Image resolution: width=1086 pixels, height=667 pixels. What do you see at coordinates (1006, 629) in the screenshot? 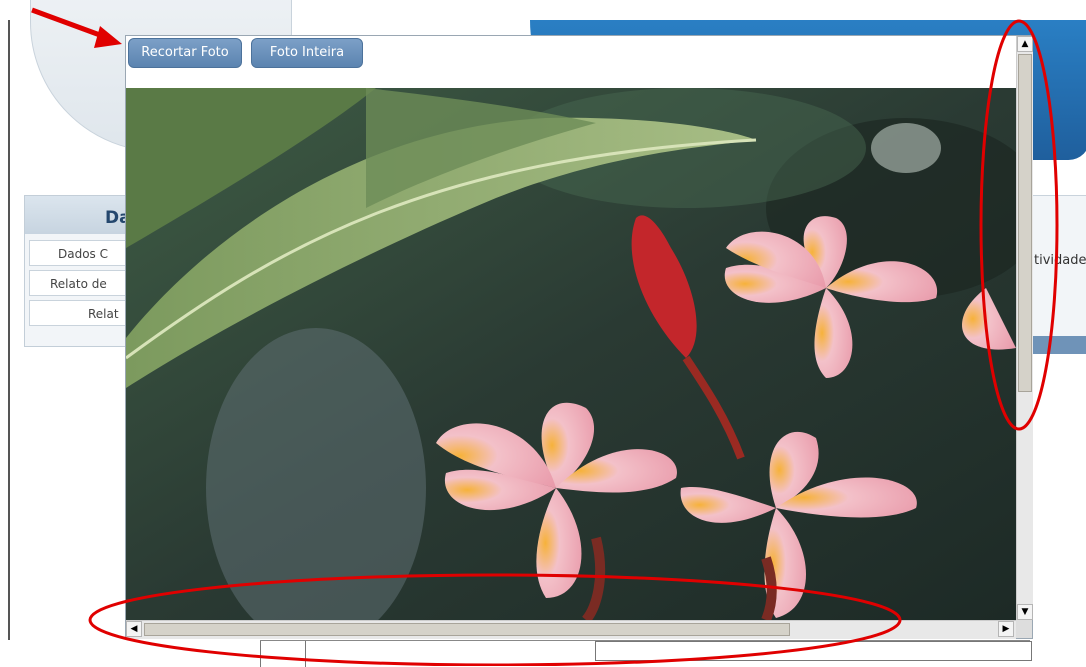
I see `scroll-right-arrow-icon: ▶` at bounding box center [1006, 629].